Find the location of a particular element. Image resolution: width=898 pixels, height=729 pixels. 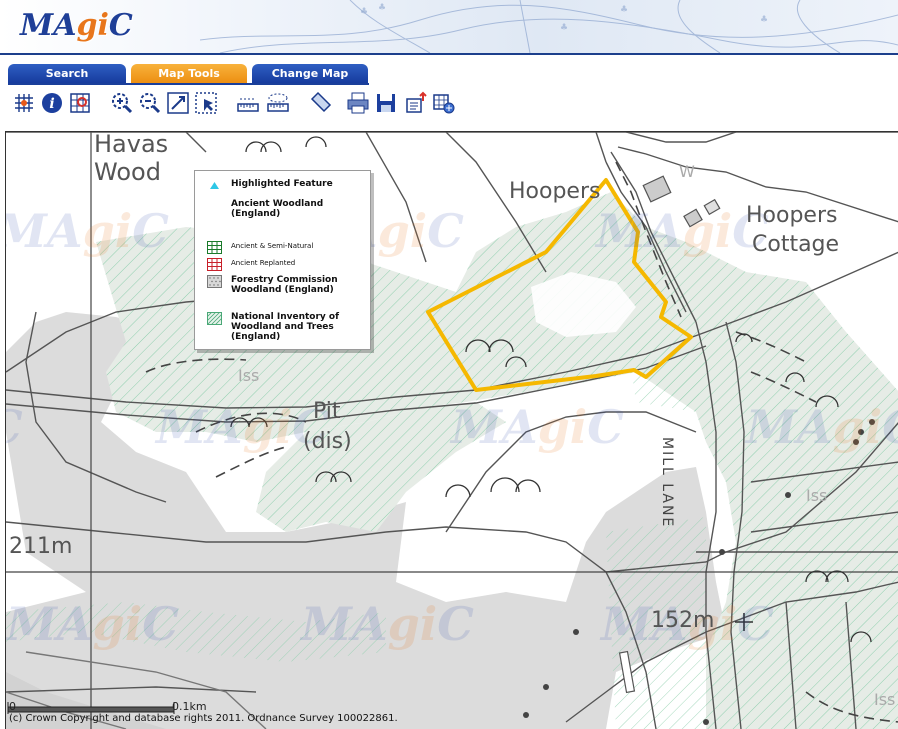

place-label-hoopers-cottage-2: Cottage is located at coordinates (796, 244).